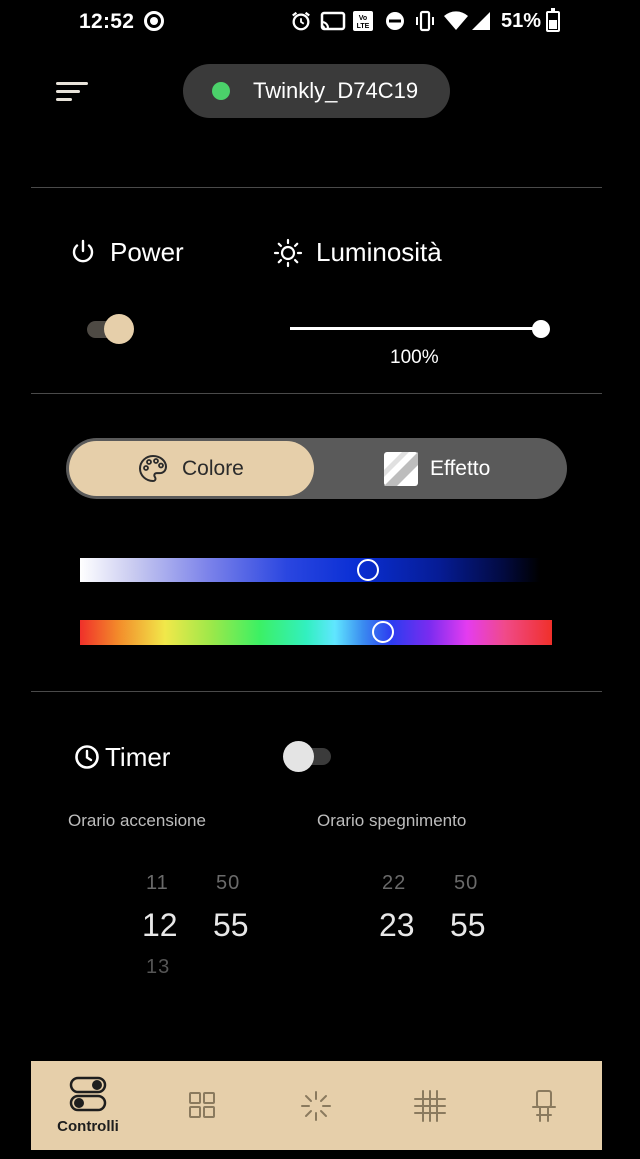 The height and width of the screenshot is (1159, 640). Describe the element at coordinates (73, 92) in the screenshot. I see `menu-button` at that location.